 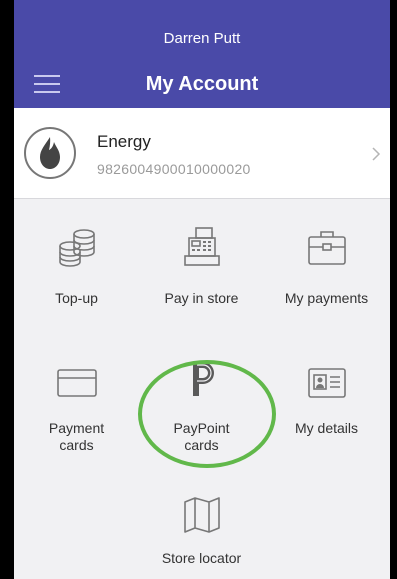 I want to click on account-row: Energy 9826004900010000020, so click(x=202, y=153).